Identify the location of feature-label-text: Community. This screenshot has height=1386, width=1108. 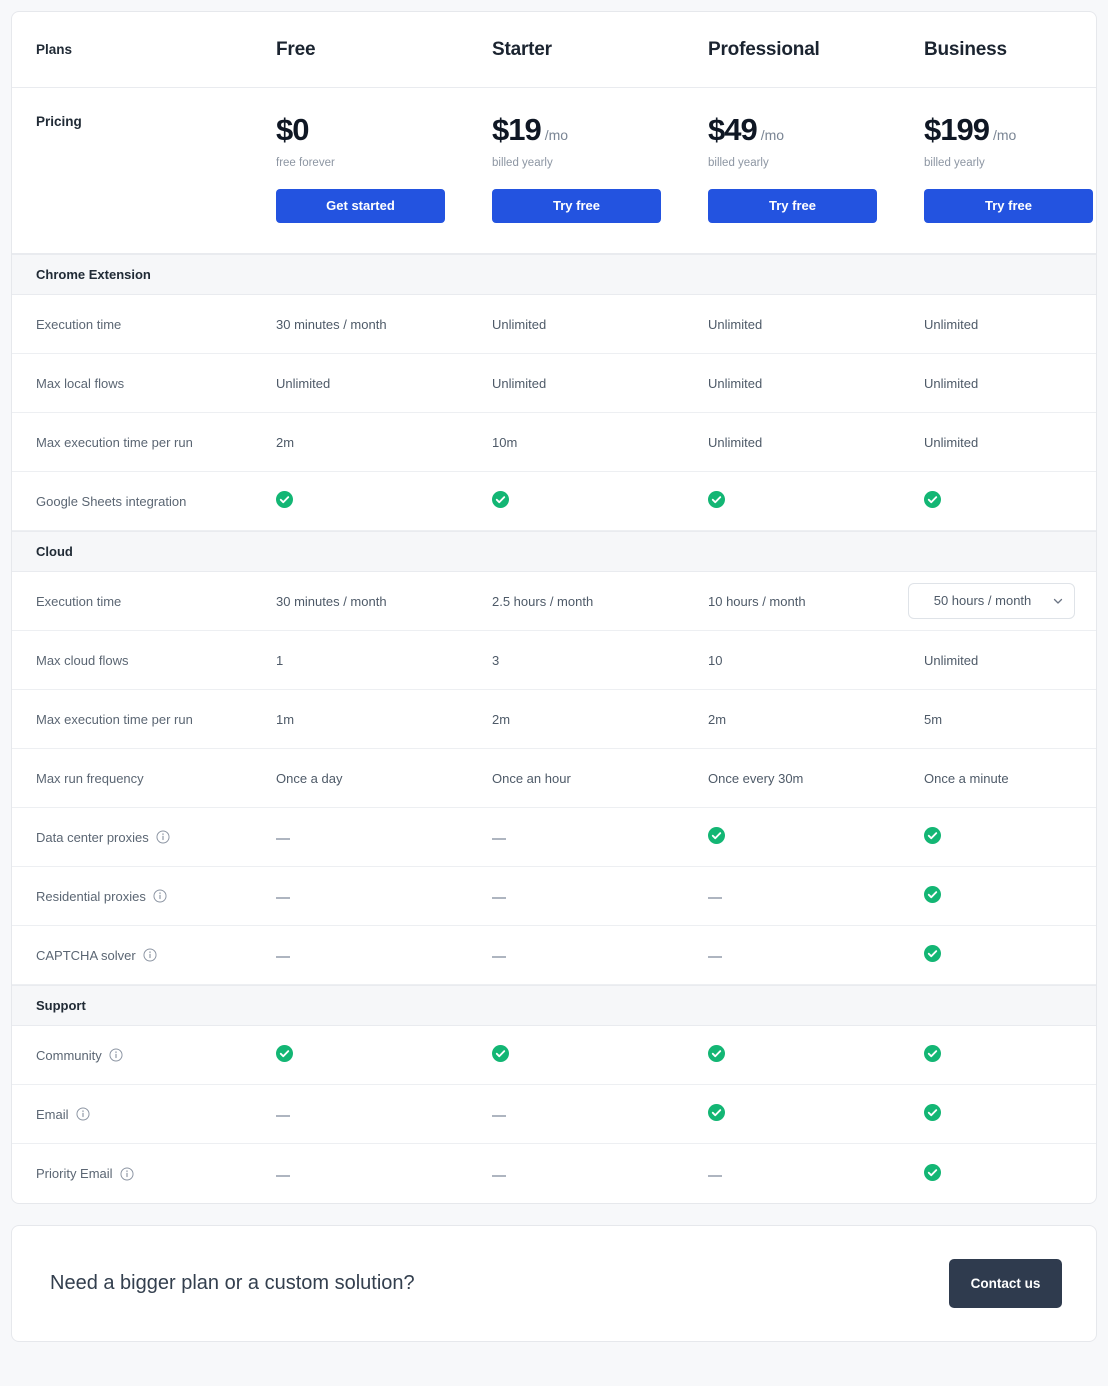
(69, 1055).